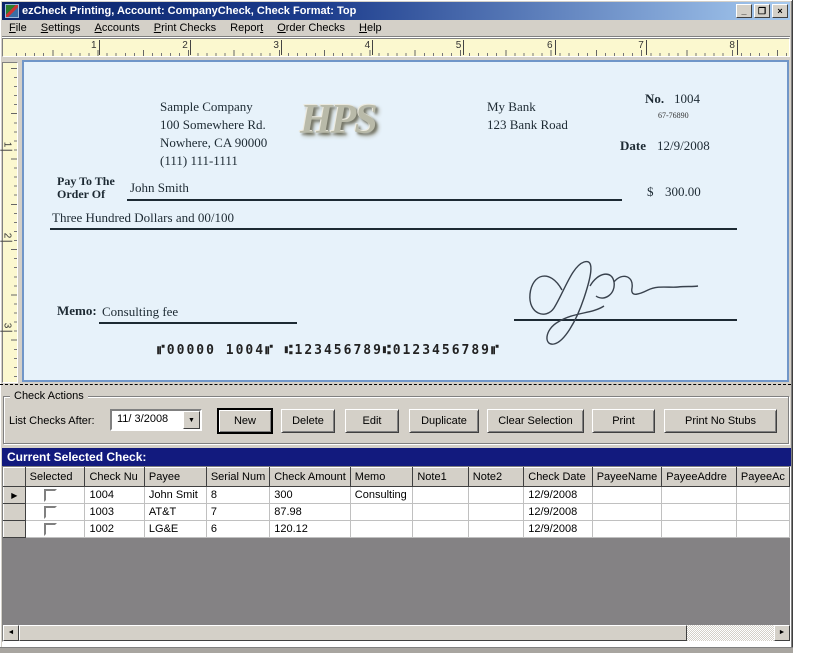 Image resolution: width=816 pixels, height=655 pixels. I want to click on grid-cell: 1003, so click(114, 512).